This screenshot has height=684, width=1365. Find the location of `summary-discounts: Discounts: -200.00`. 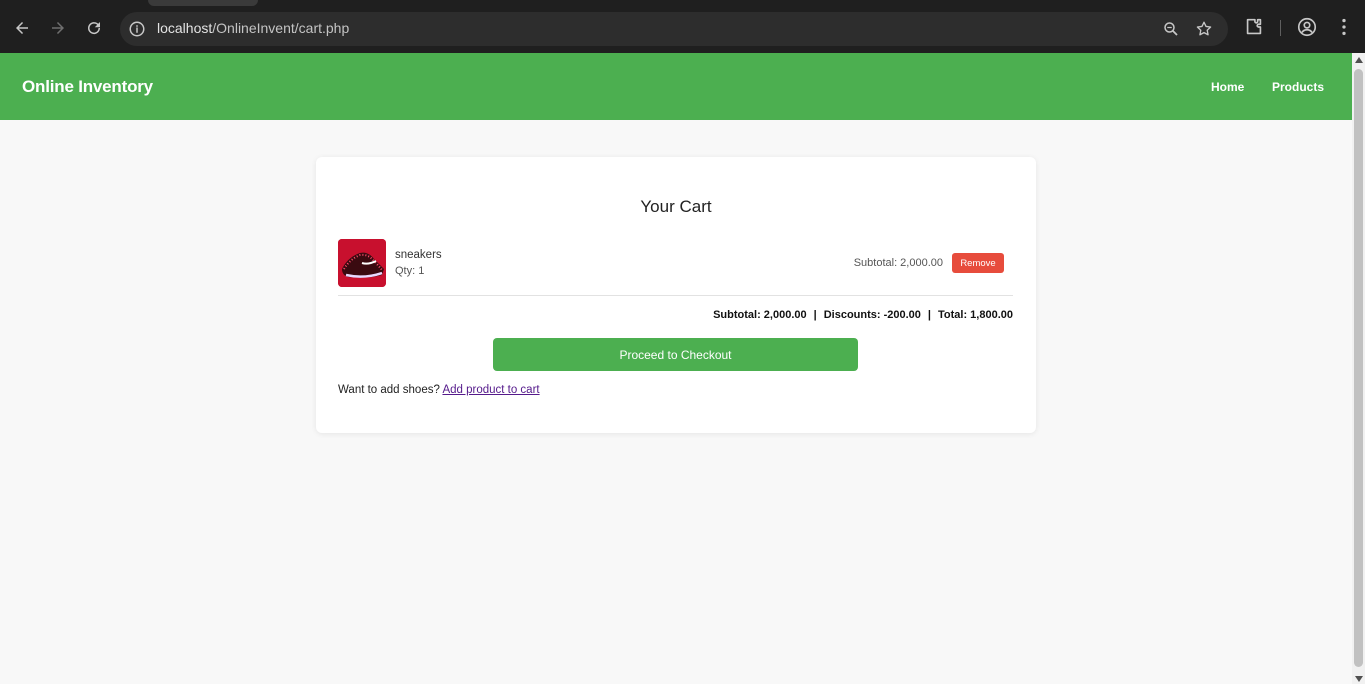

summary-discounts: Discounts: -200.00 is located at coordinates (872, 315).